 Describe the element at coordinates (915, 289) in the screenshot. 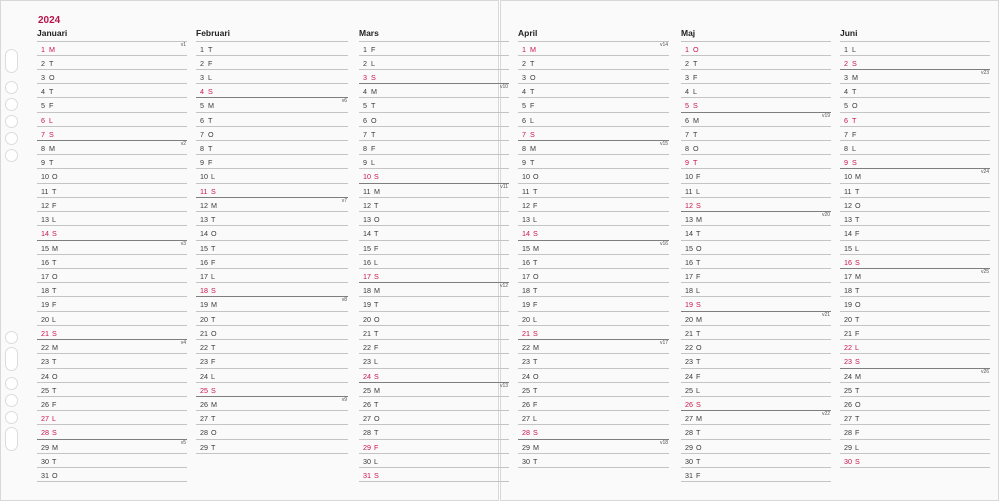

I see `day-row: 18 T` at that location.